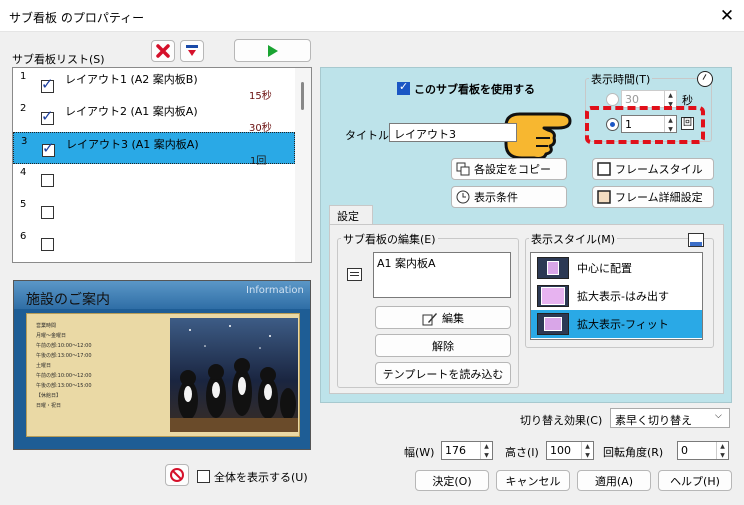 The width and height of the screenshot is (744, 505). Describe the element at coordinates (154, 180) in the screenshot. I see `list-item: 4` at that location.